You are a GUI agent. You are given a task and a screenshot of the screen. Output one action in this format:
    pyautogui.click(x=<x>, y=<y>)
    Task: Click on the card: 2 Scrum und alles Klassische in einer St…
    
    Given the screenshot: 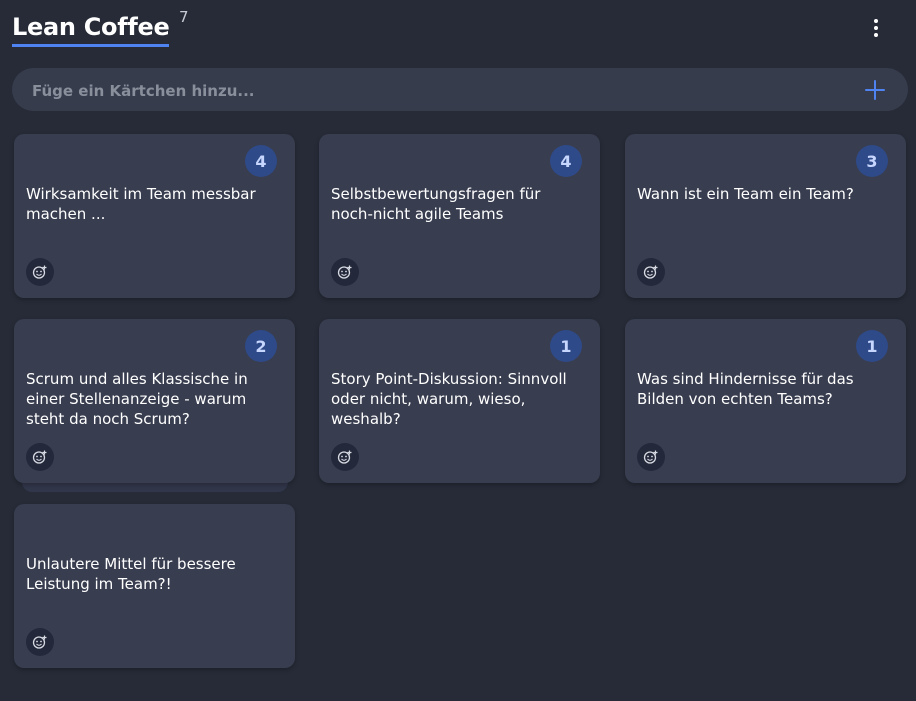 What is the action you would take?
    pyautogui.click(x=154, y=401)
    